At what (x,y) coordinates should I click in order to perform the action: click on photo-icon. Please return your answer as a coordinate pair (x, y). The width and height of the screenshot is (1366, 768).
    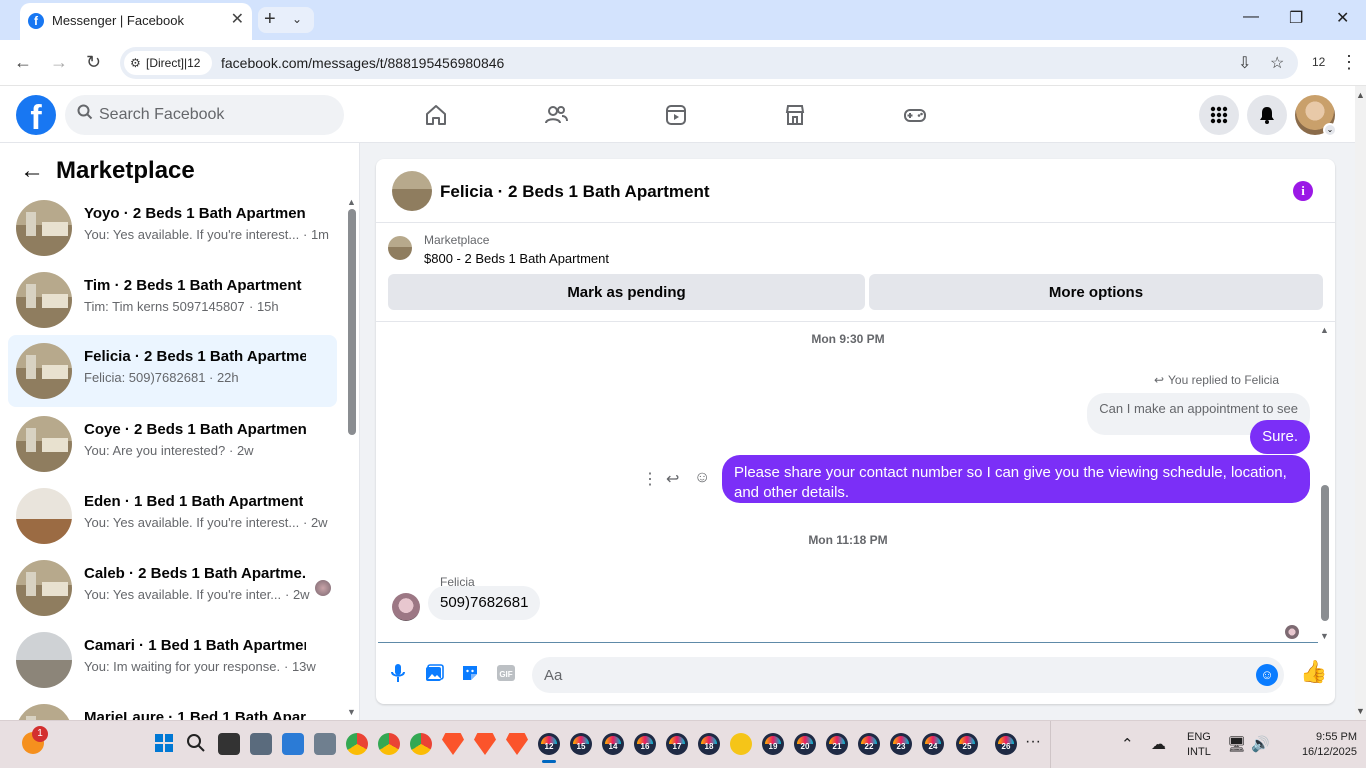
    Looking at the image, I should click on (434, 673).